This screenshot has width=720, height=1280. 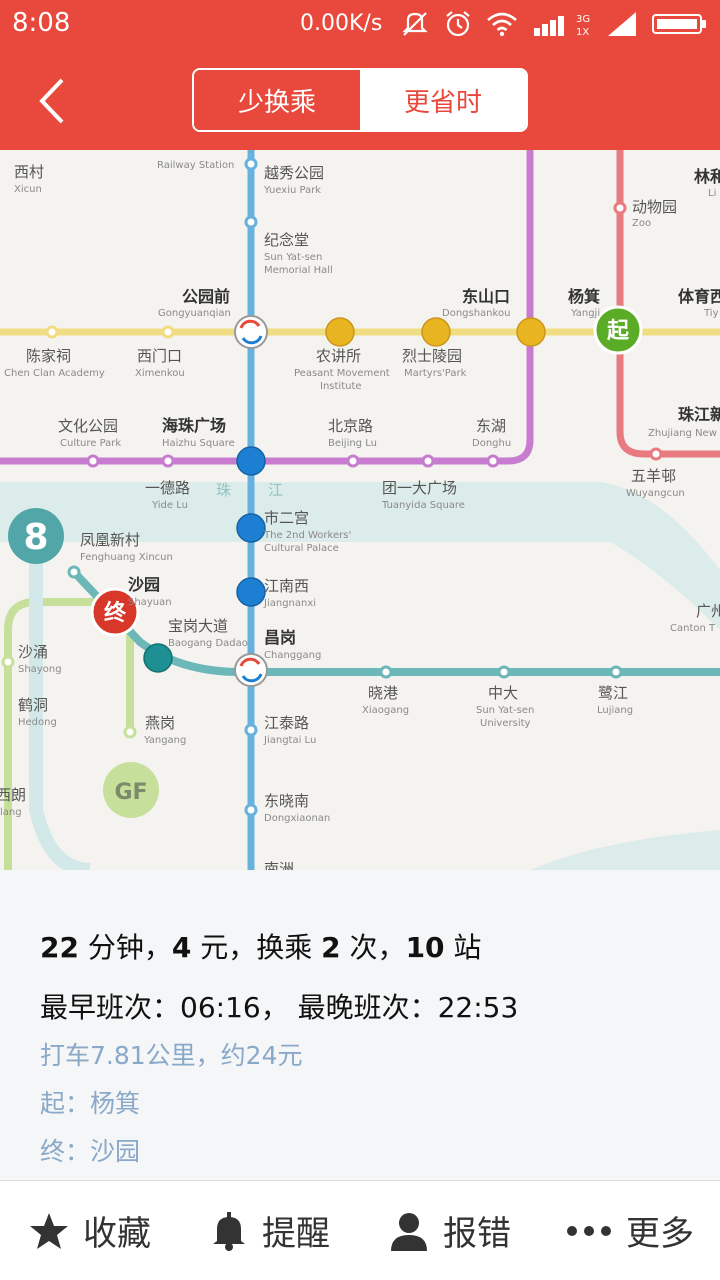 I want to click on tab-faster: 更省时, so click(x=443, y=100).